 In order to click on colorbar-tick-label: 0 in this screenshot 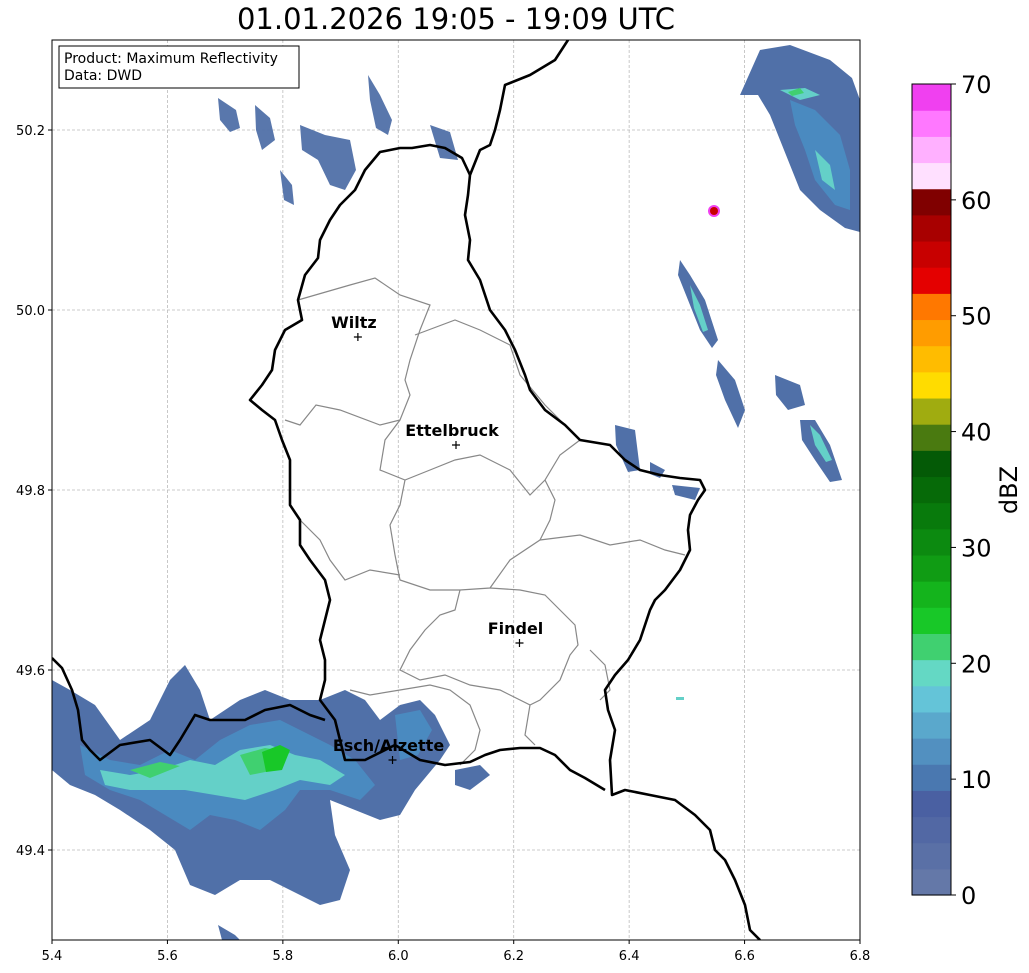, I will do `click(968, 896)`.